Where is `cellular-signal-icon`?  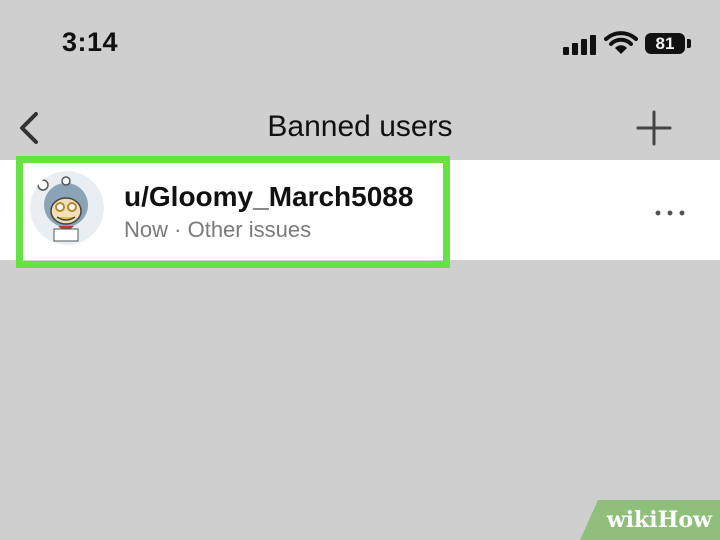
cellular-signal-icon is located at coordinates (580, 45).